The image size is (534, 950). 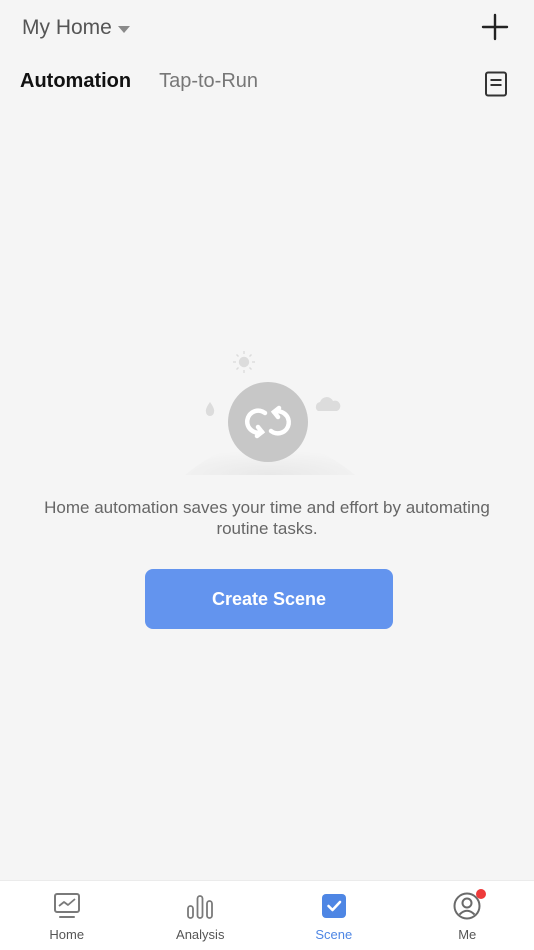 What do you see at coordinates (270, 413) in the screenshot?
I see `empty-state-illustration` at bounding box center [270, 413].